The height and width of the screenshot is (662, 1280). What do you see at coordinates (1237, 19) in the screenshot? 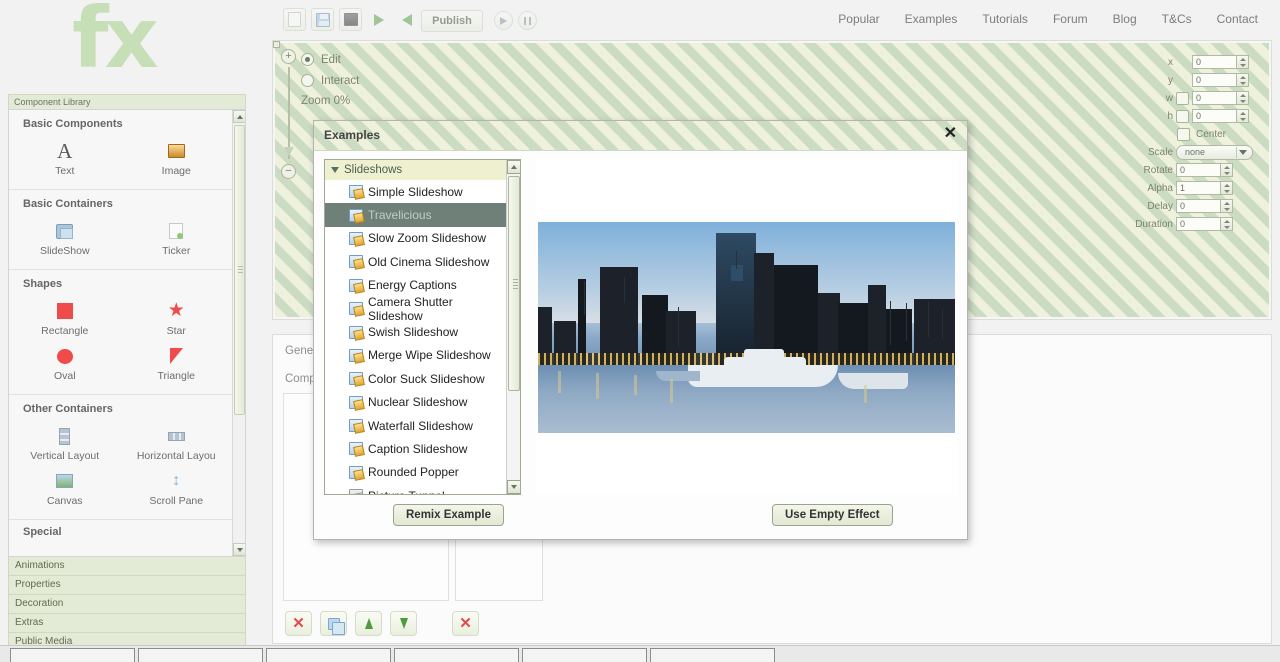
I see `nav-item-contact: Contact` at bounding box center [1237, 19].